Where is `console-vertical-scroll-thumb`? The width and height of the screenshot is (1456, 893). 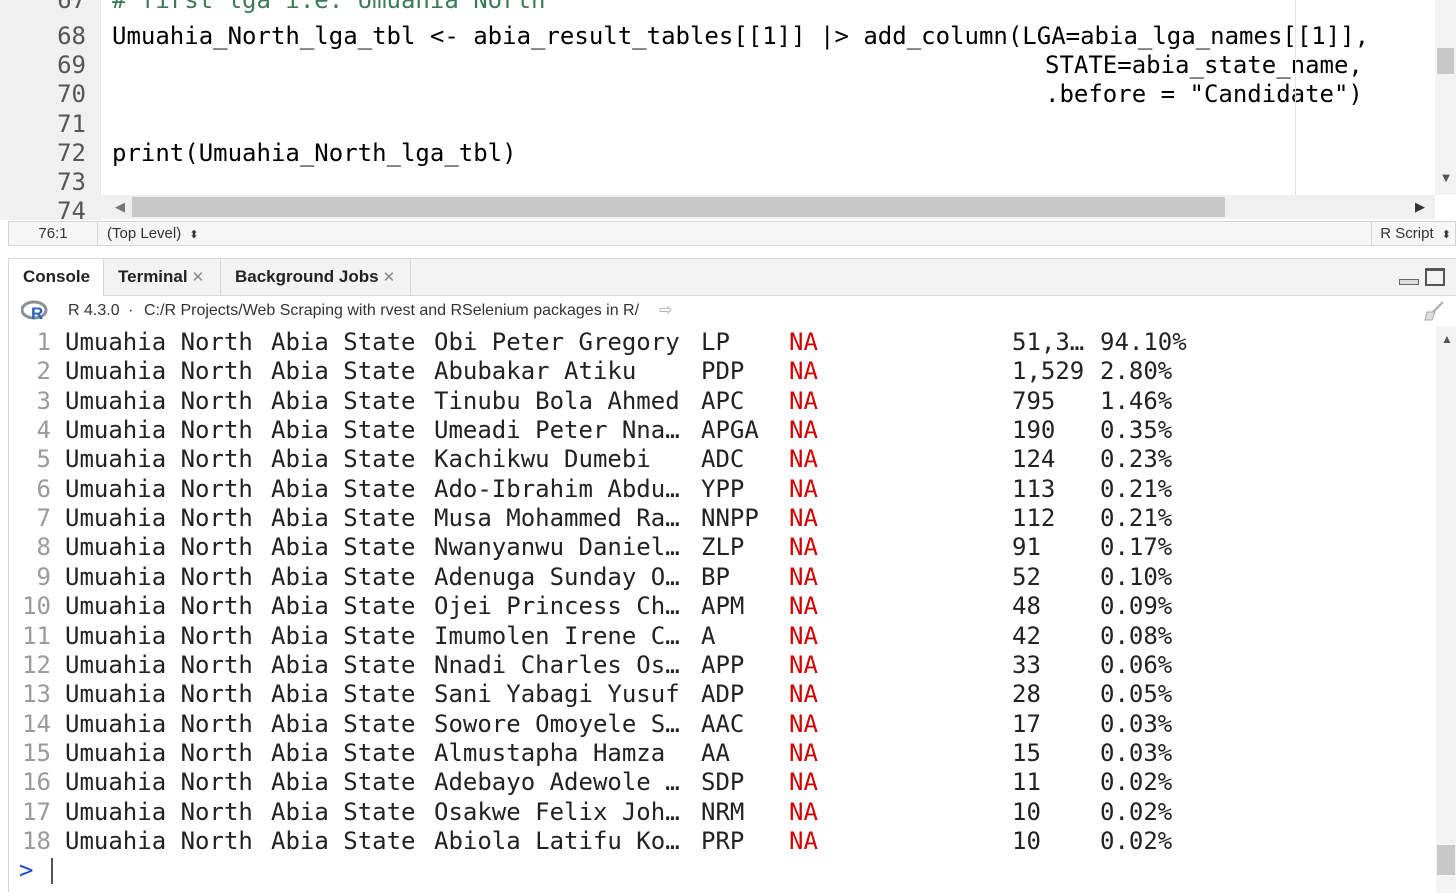
console-vertical-scroll-thumb is located at coordinates (1446, 860).